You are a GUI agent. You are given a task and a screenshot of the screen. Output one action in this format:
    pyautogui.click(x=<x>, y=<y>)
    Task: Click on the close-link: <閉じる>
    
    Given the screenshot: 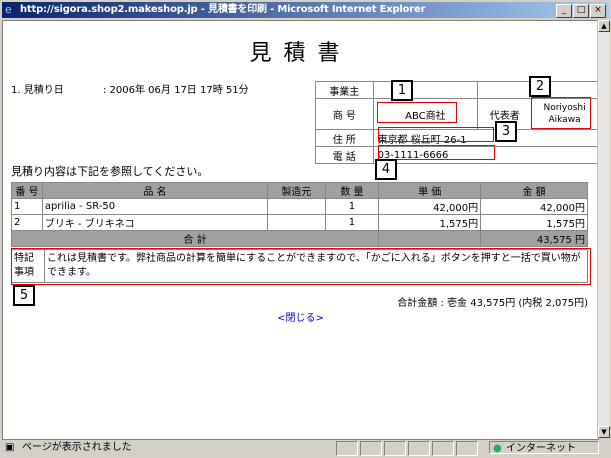 What is the action you would take?
    pyautogui.click(x=300, y=316)
    